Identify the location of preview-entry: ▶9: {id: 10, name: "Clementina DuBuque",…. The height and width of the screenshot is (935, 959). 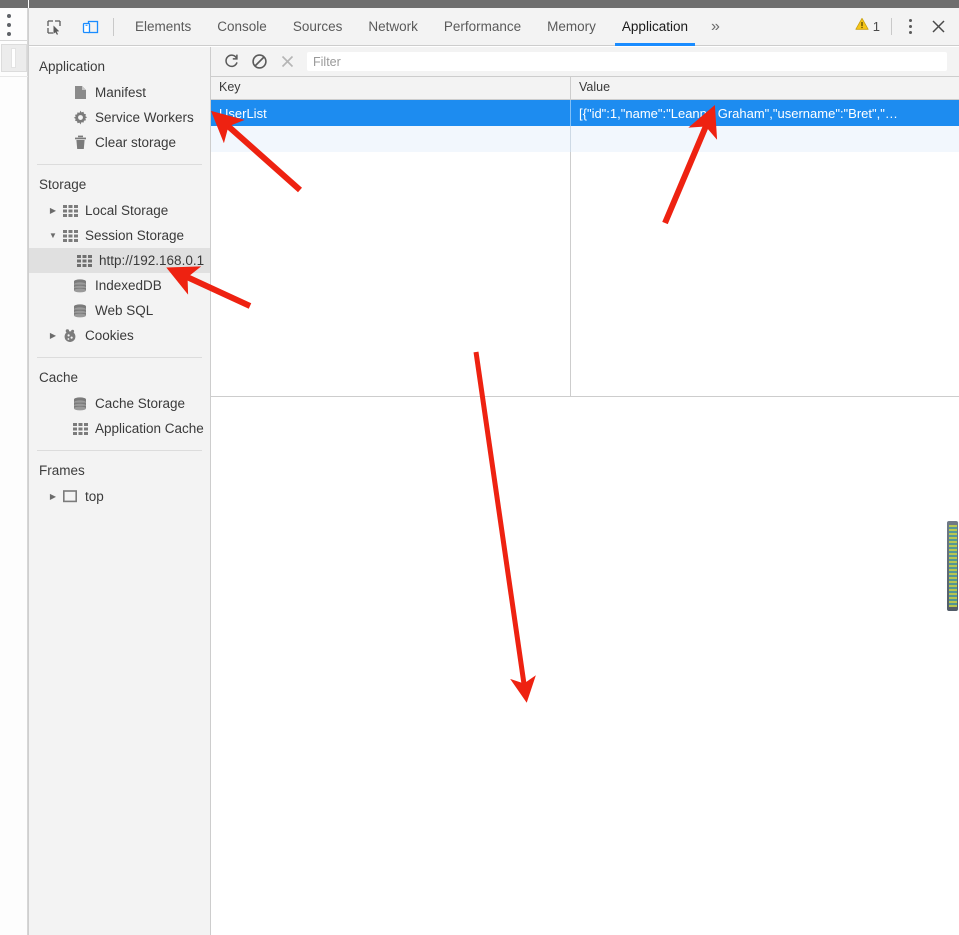
(585, 614).